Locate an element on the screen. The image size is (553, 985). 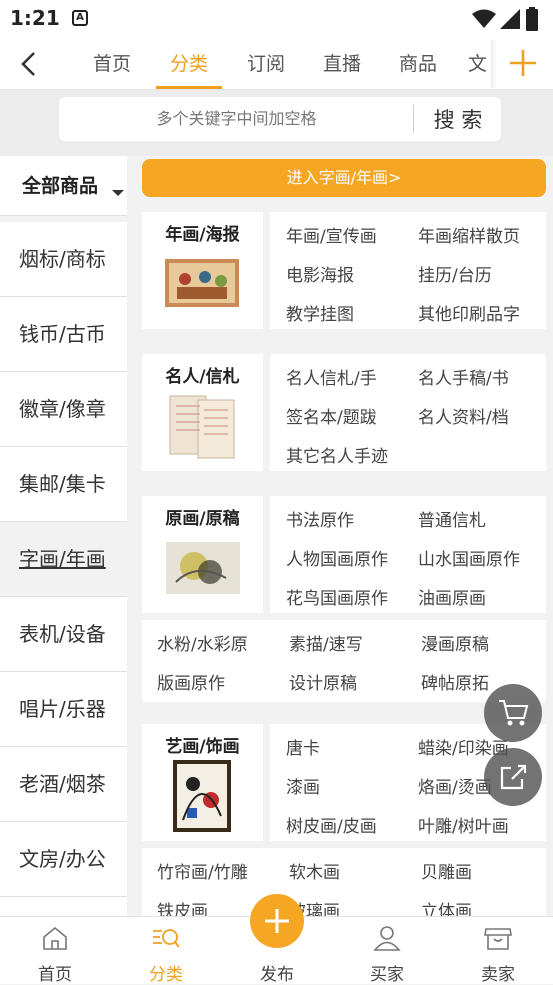
category-link: 教学挂图 is located at coordinates (320, 312).